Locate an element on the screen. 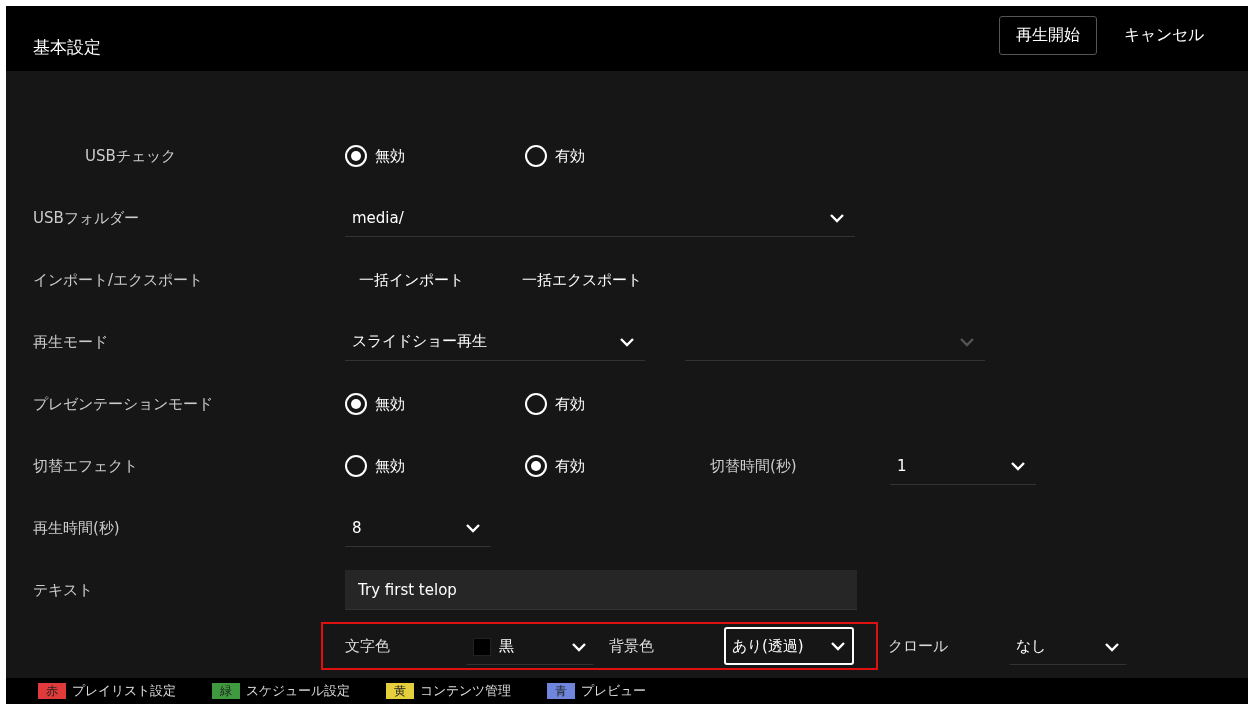 The height and width of the screenshot is (704, 1254). key-label: プレイリスト設定 is located at coordinates (124, 691).